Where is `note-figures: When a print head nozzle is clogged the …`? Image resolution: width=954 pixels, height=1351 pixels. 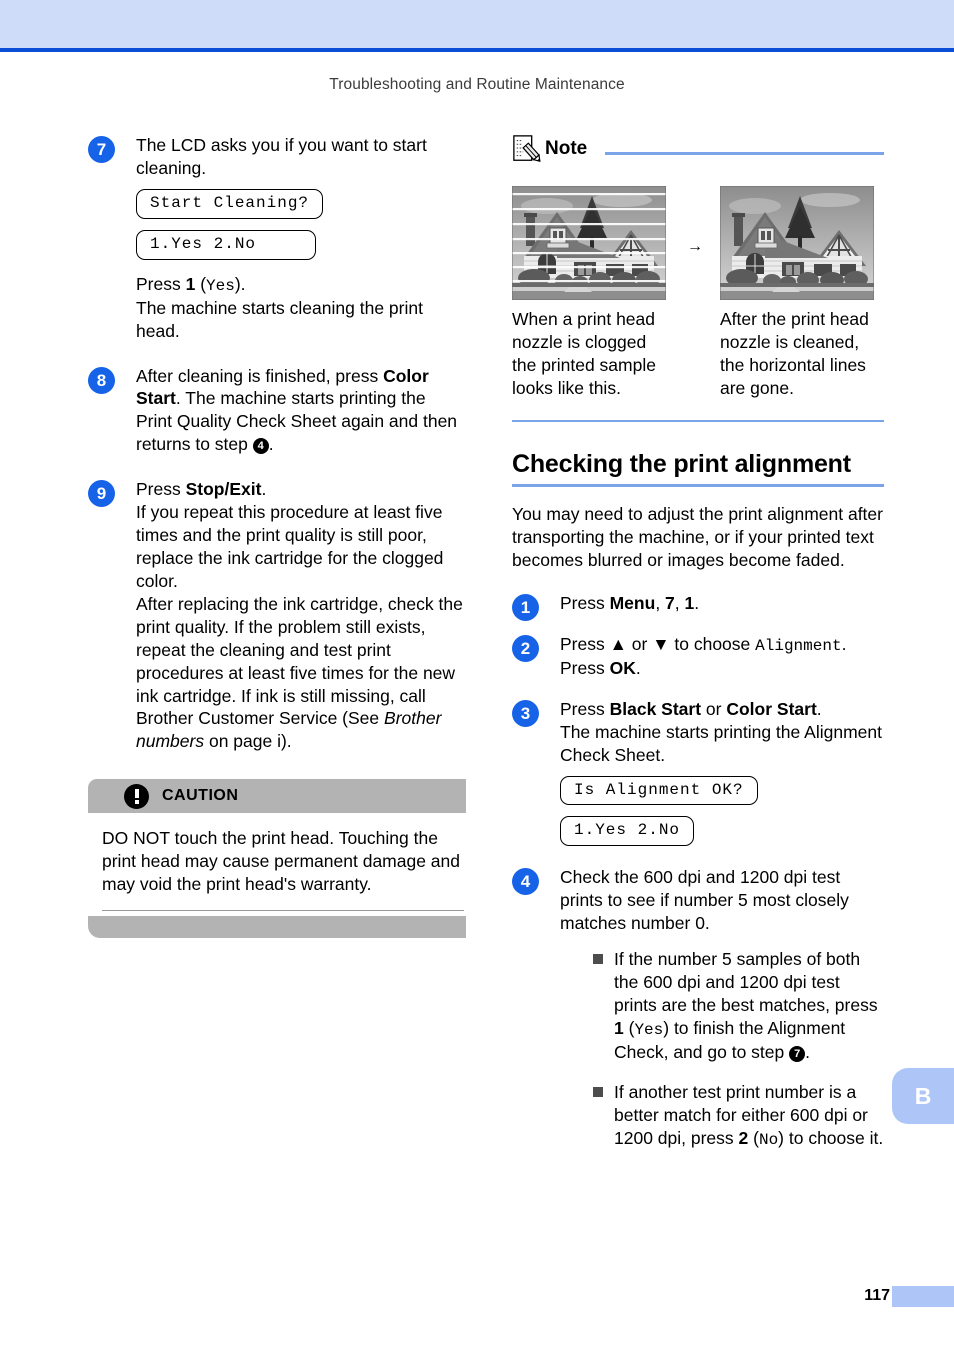
note-figures: When a print head nozzle is clogged the … is located at coordinates (698, 293).